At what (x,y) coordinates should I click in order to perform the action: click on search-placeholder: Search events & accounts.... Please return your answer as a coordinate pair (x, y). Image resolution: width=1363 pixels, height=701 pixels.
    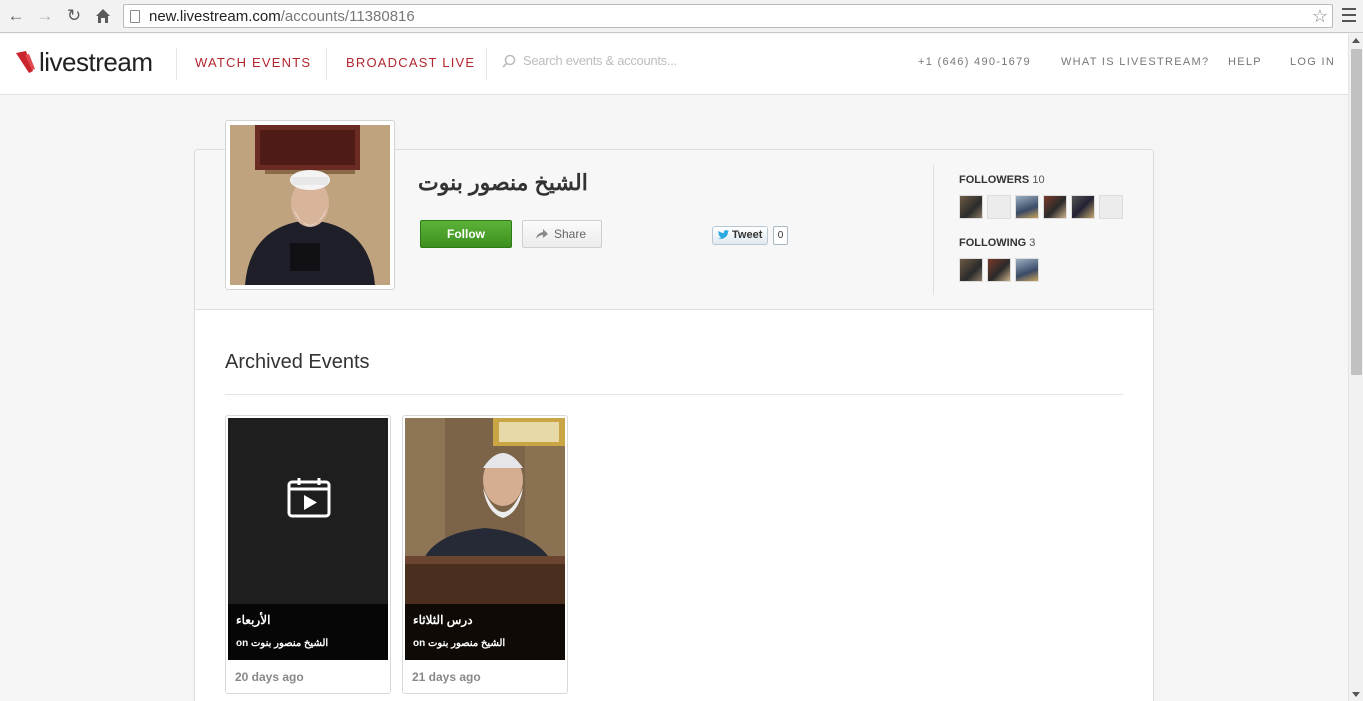
    Looking at the image, I should click on (600, 60).